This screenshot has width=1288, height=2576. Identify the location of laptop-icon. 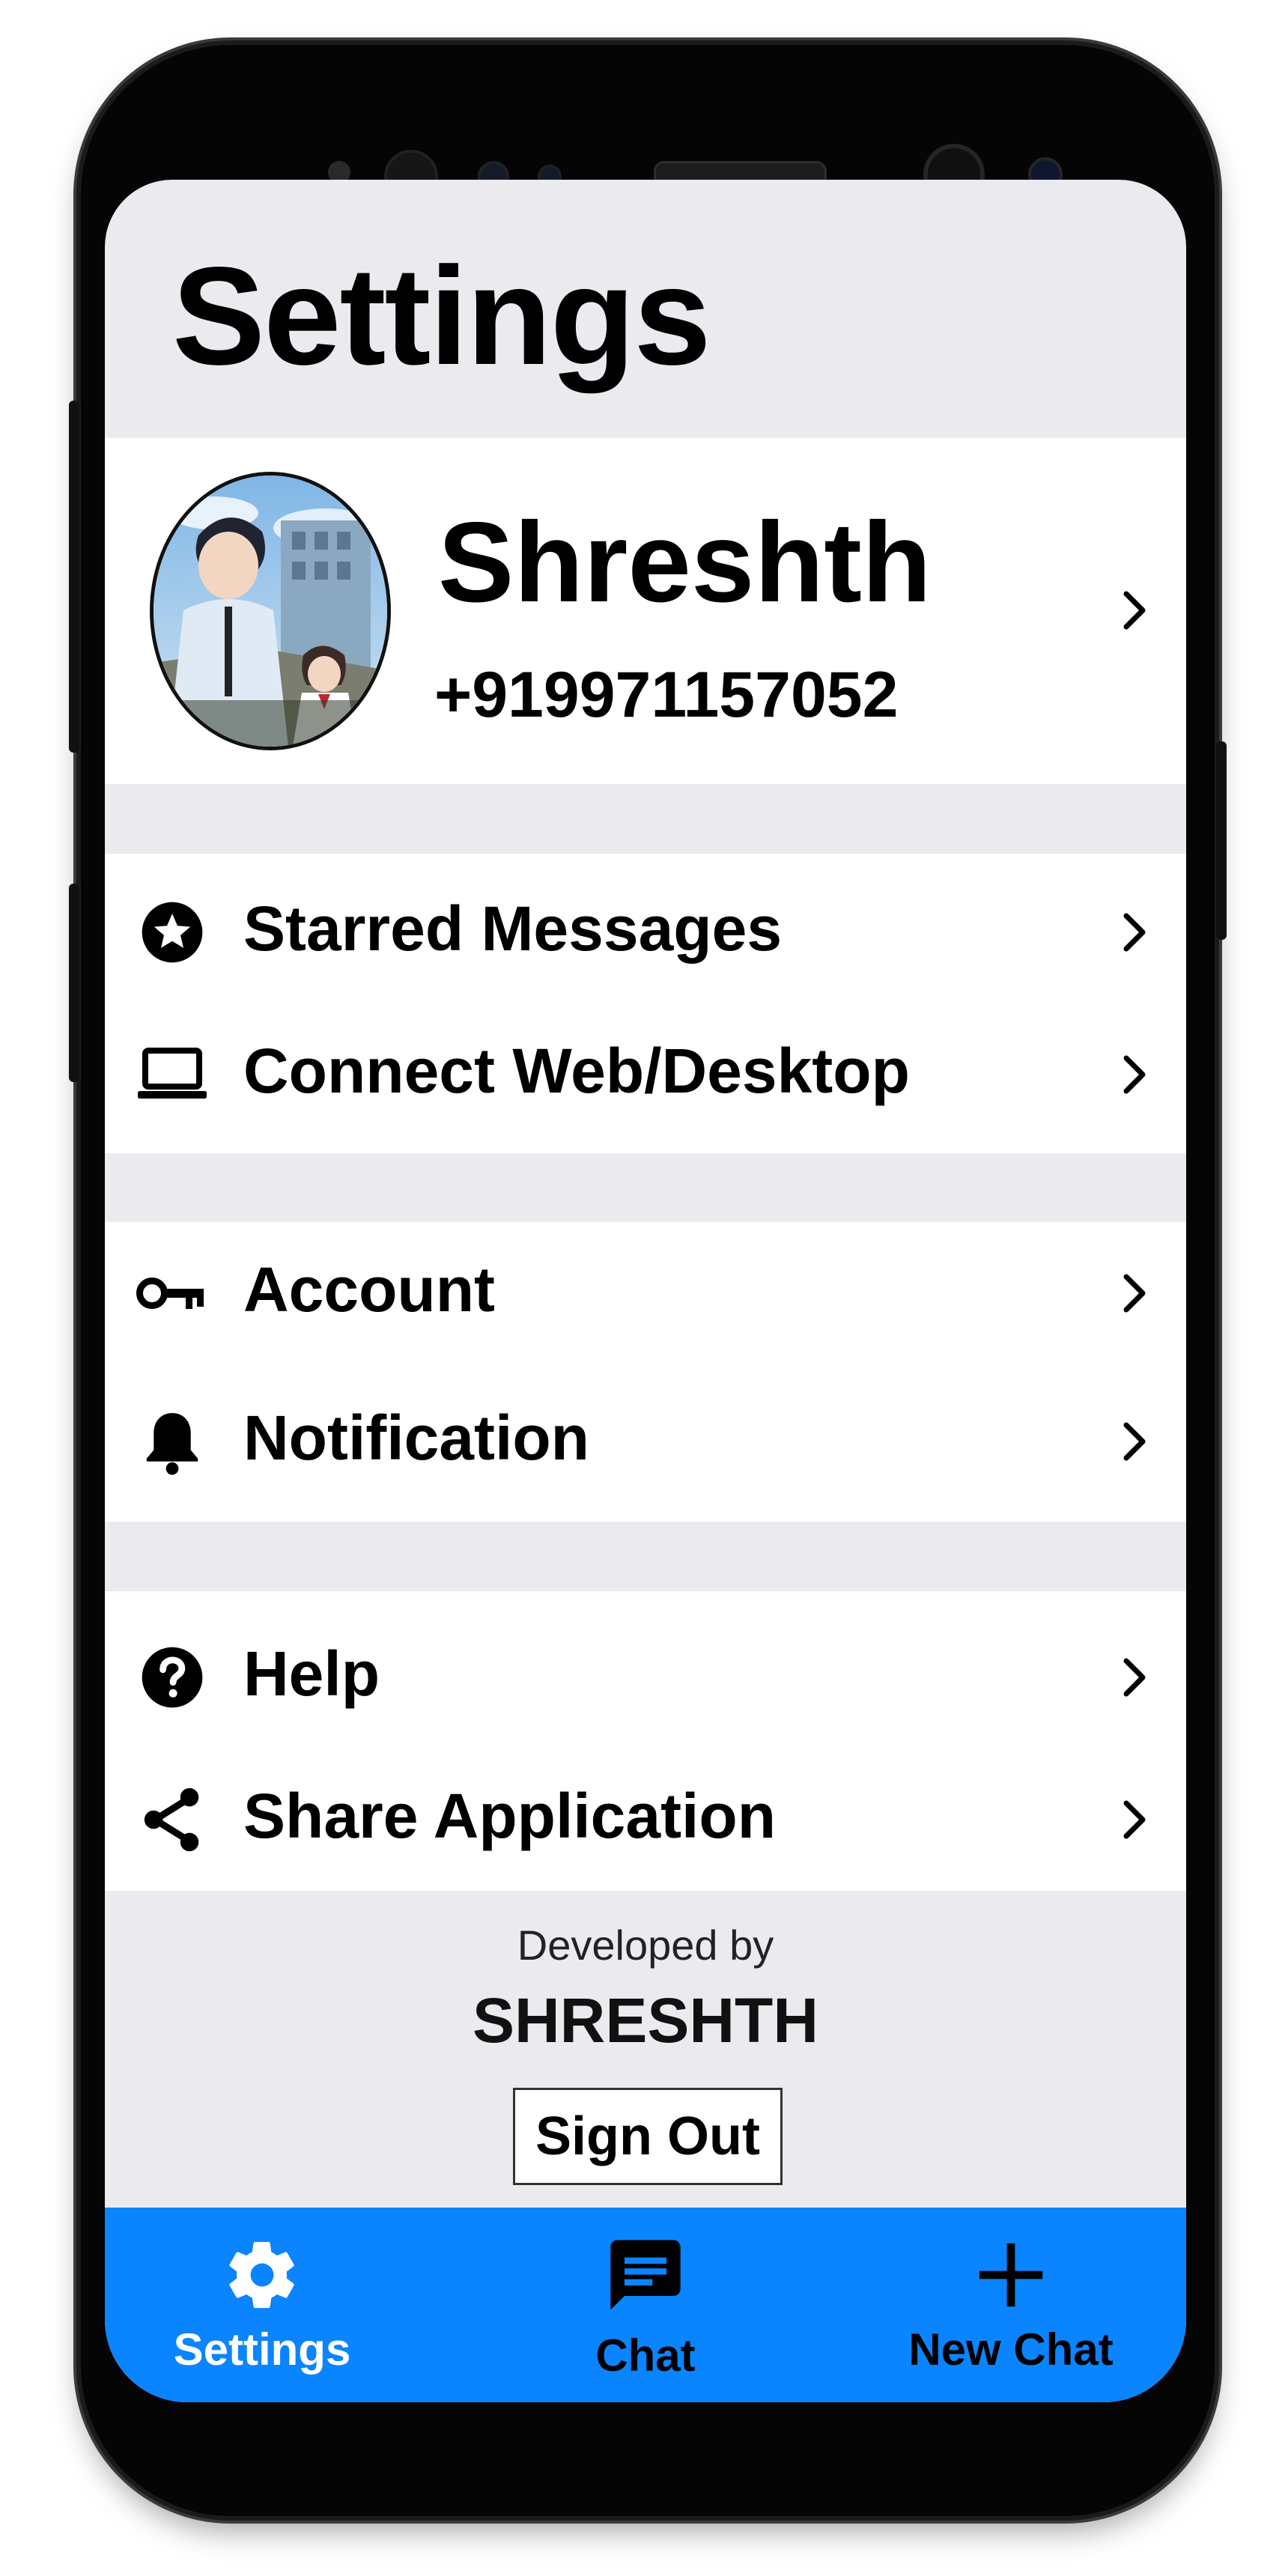
(172, 1074).